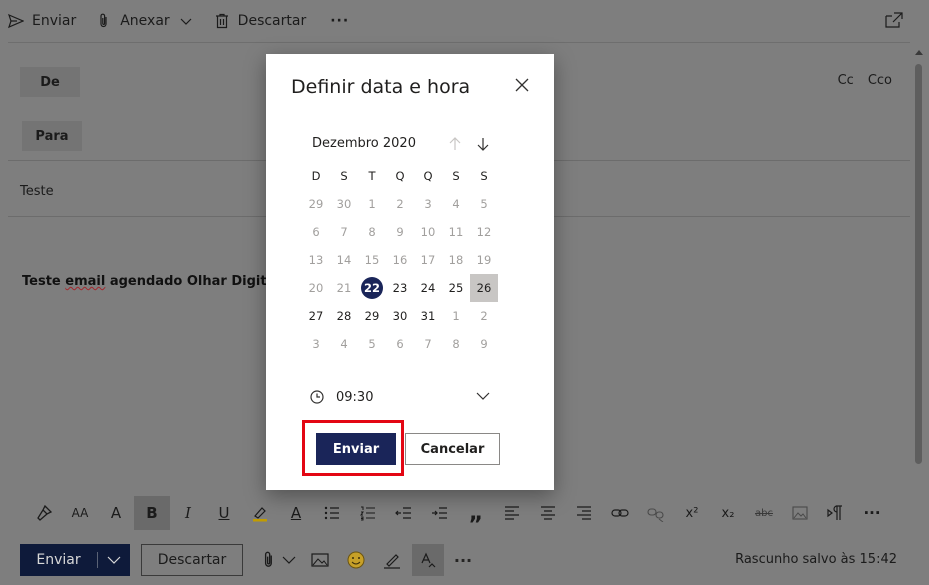 The height and width of the screenshot is (585, 929). I want to click on calendar-day: 25, so click(456, 288).